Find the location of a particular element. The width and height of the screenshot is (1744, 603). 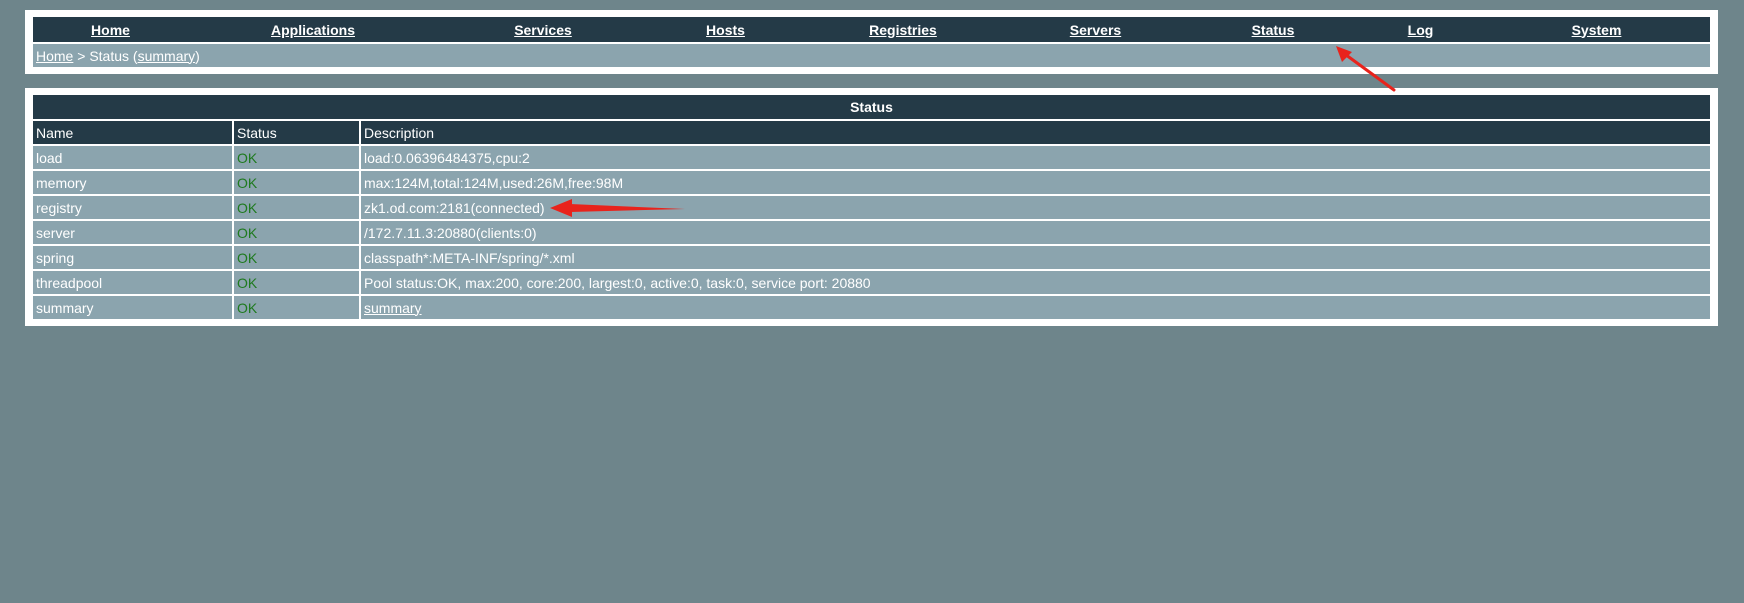

breadcrumb: Home > Status (summary) is located at coordinates (871, 54).